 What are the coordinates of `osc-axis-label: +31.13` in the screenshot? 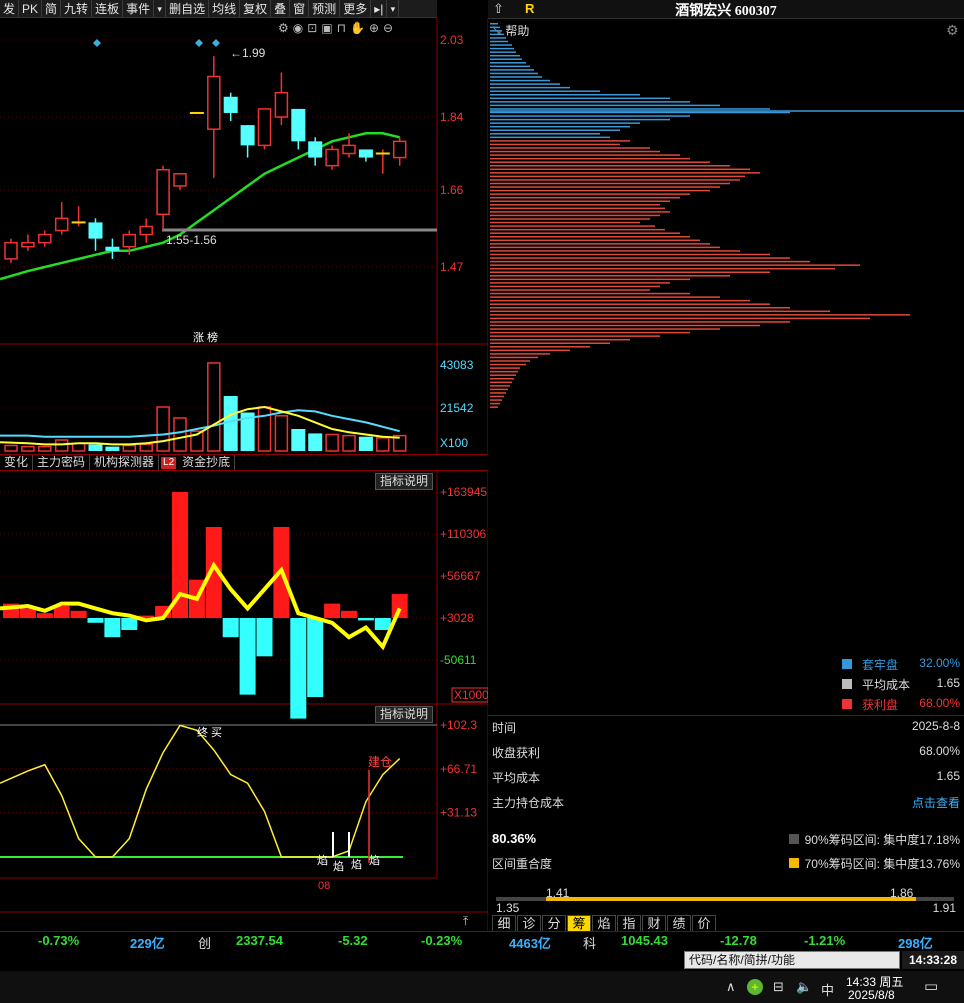 It's located at (458, 813).